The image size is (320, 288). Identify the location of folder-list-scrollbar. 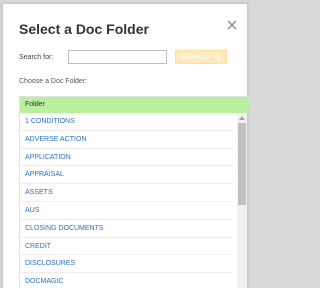
(242, 200).